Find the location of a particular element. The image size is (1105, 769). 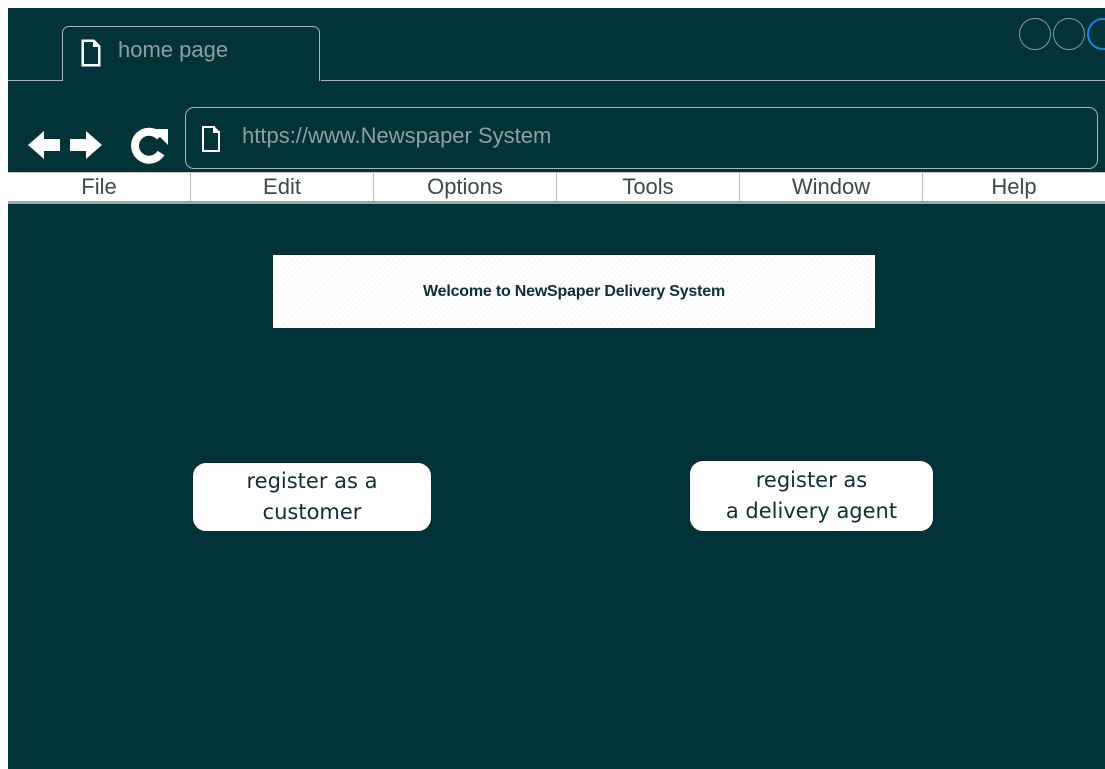

welcome-heading: Welcome to NewSpaper Delivery System is located at coordinates (574, 291).